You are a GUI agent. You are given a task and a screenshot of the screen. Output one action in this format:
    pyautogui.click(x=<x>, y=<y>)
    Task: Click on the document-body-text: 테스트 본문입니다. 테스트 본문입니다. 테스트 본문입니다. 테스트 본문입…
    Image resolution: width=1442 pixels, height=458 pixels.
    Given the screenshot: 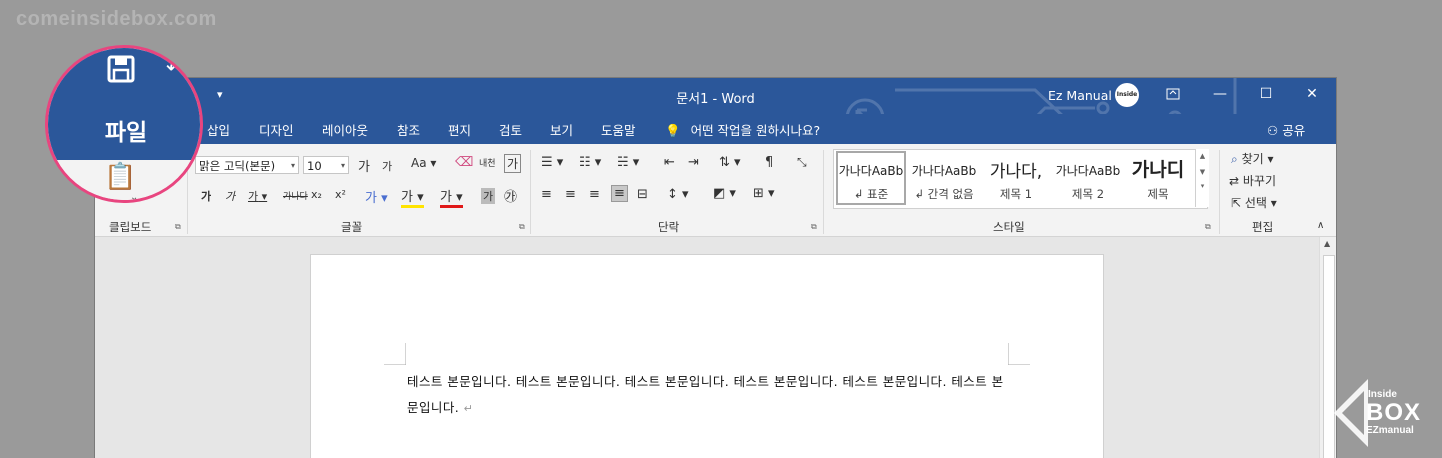 What is the action you would take?
    pyautogui.click(x=710, y=395)
    